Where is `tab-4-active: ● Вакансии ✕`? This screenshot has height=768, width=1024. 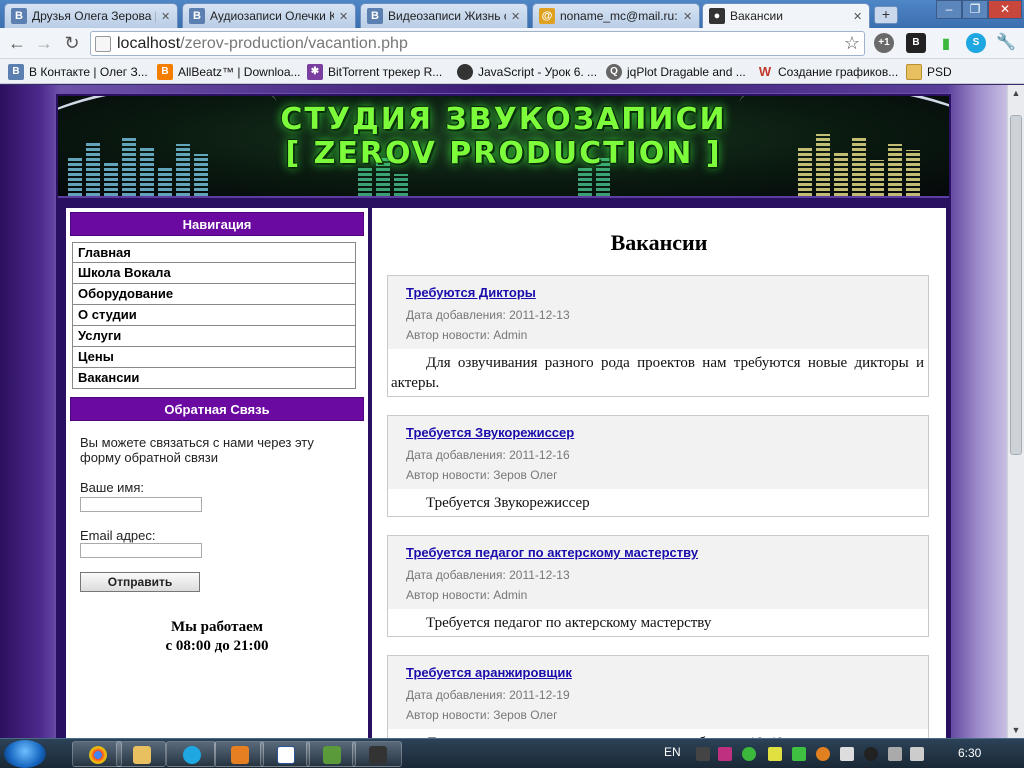
tab-4-active: ● Вакансии ✕ is located at coordinates (786, 15).